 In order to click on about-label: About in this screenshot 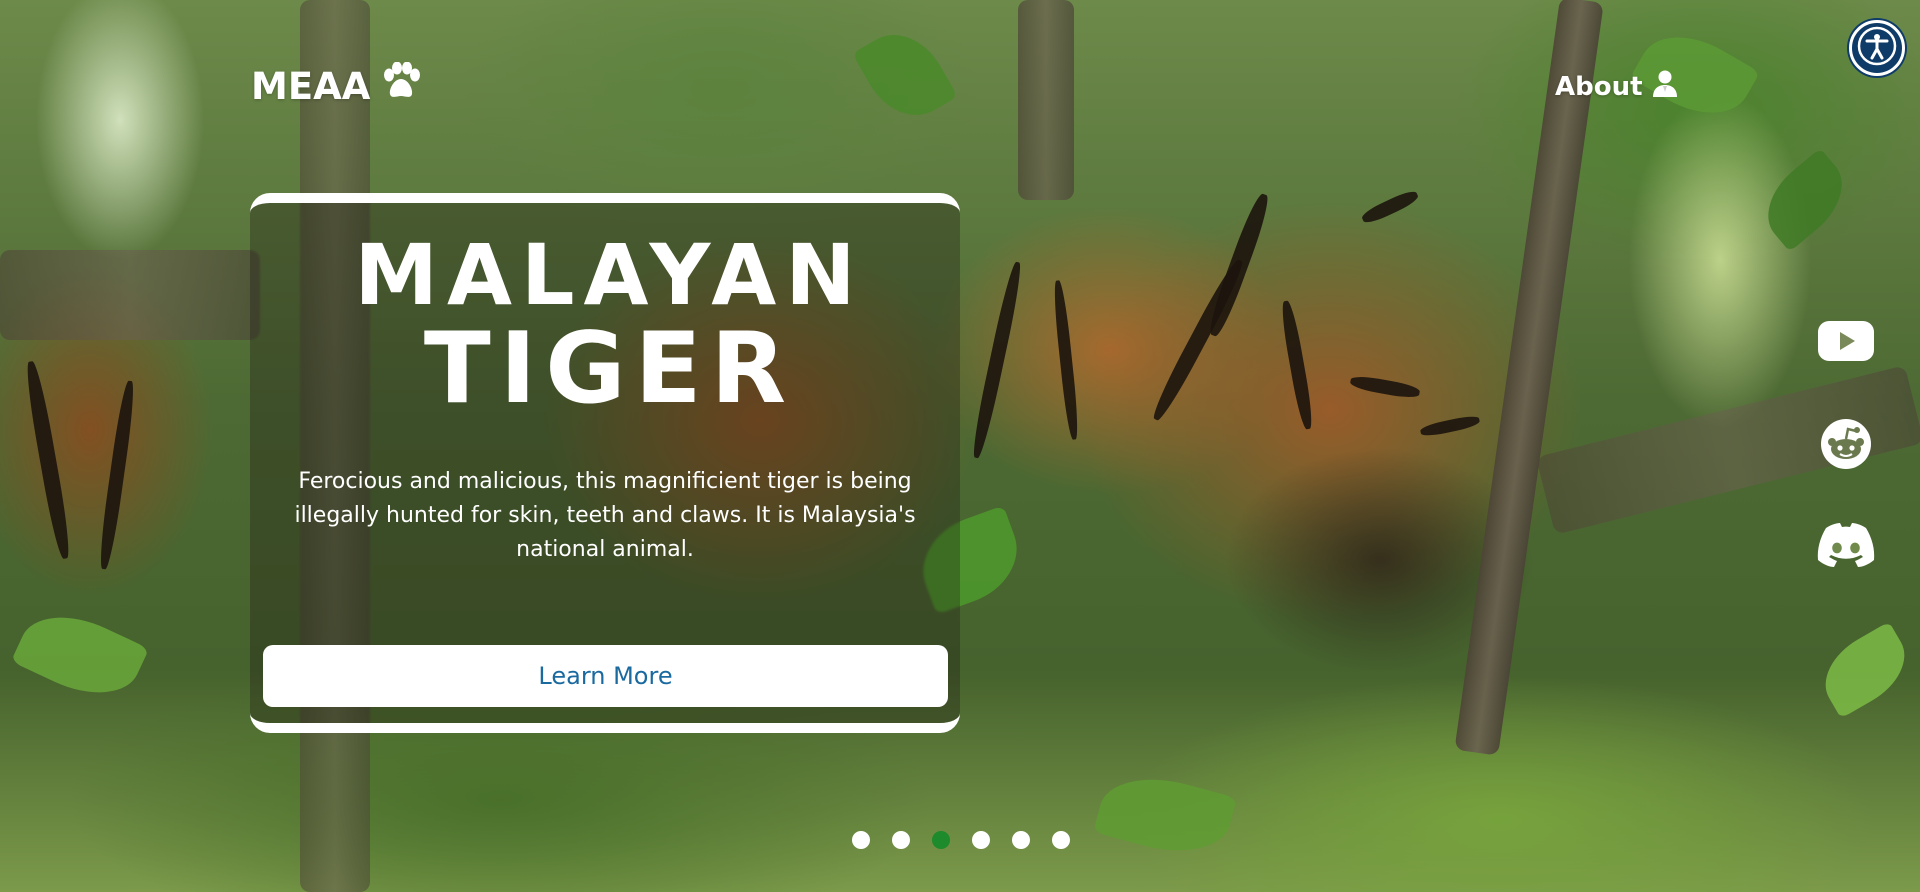, I will do `click(1599, 87)`.